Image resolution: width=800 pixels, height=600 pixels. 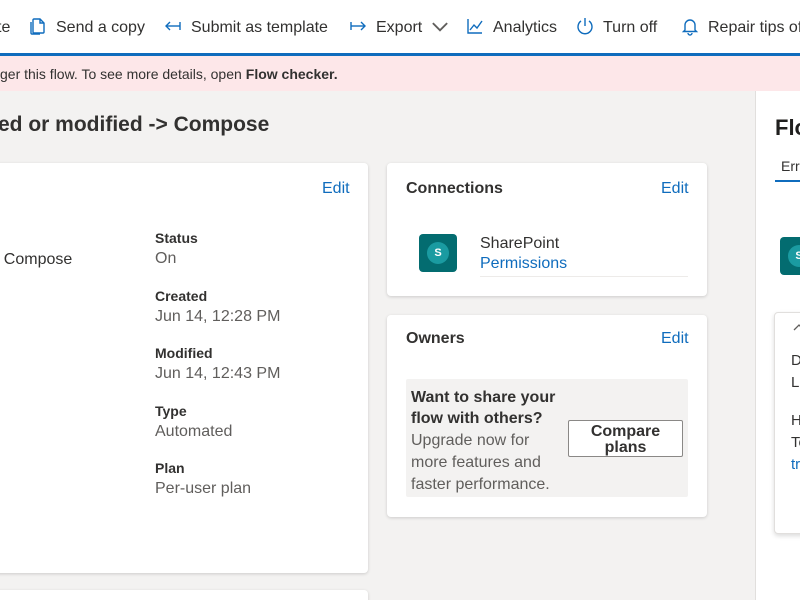 I want to click on send-copy-button: Send a copy, so click(x=86, y=28).